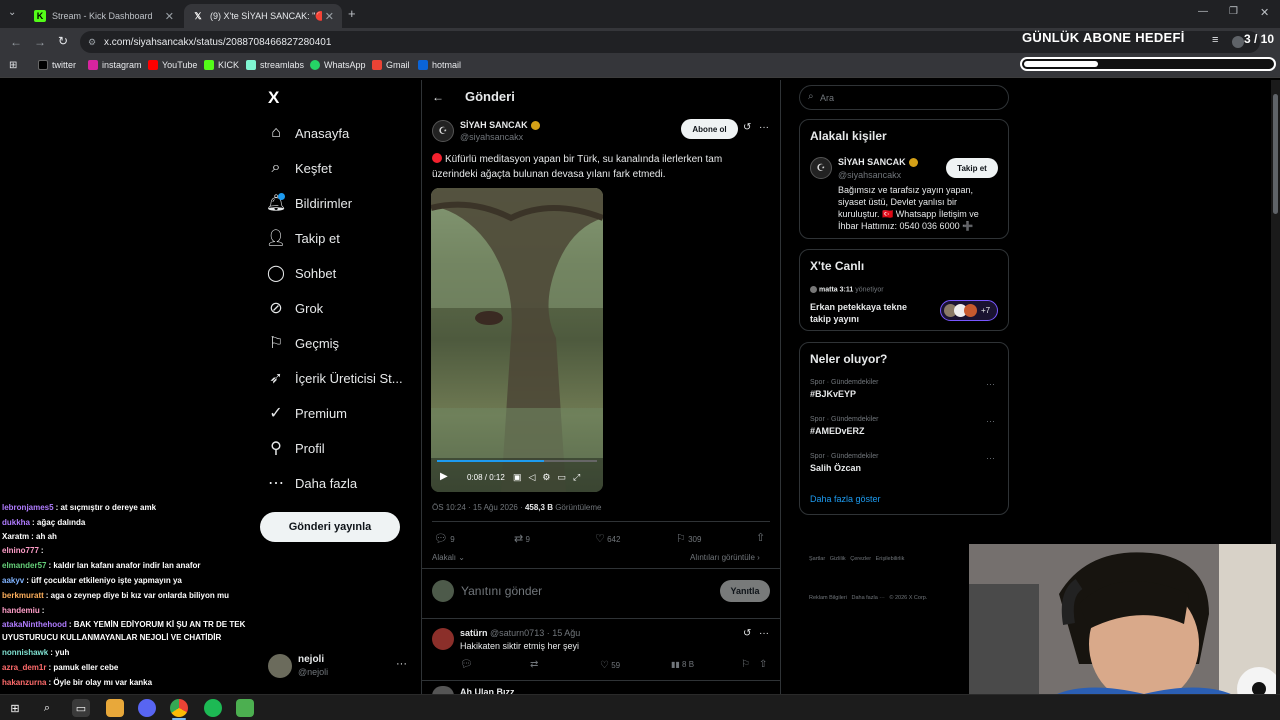 The image size is (1280, 720). What do you see at coordinates (16, 522) in the screenshot?
I see `chat-username: dukkha` at bounding box center [16, 522].